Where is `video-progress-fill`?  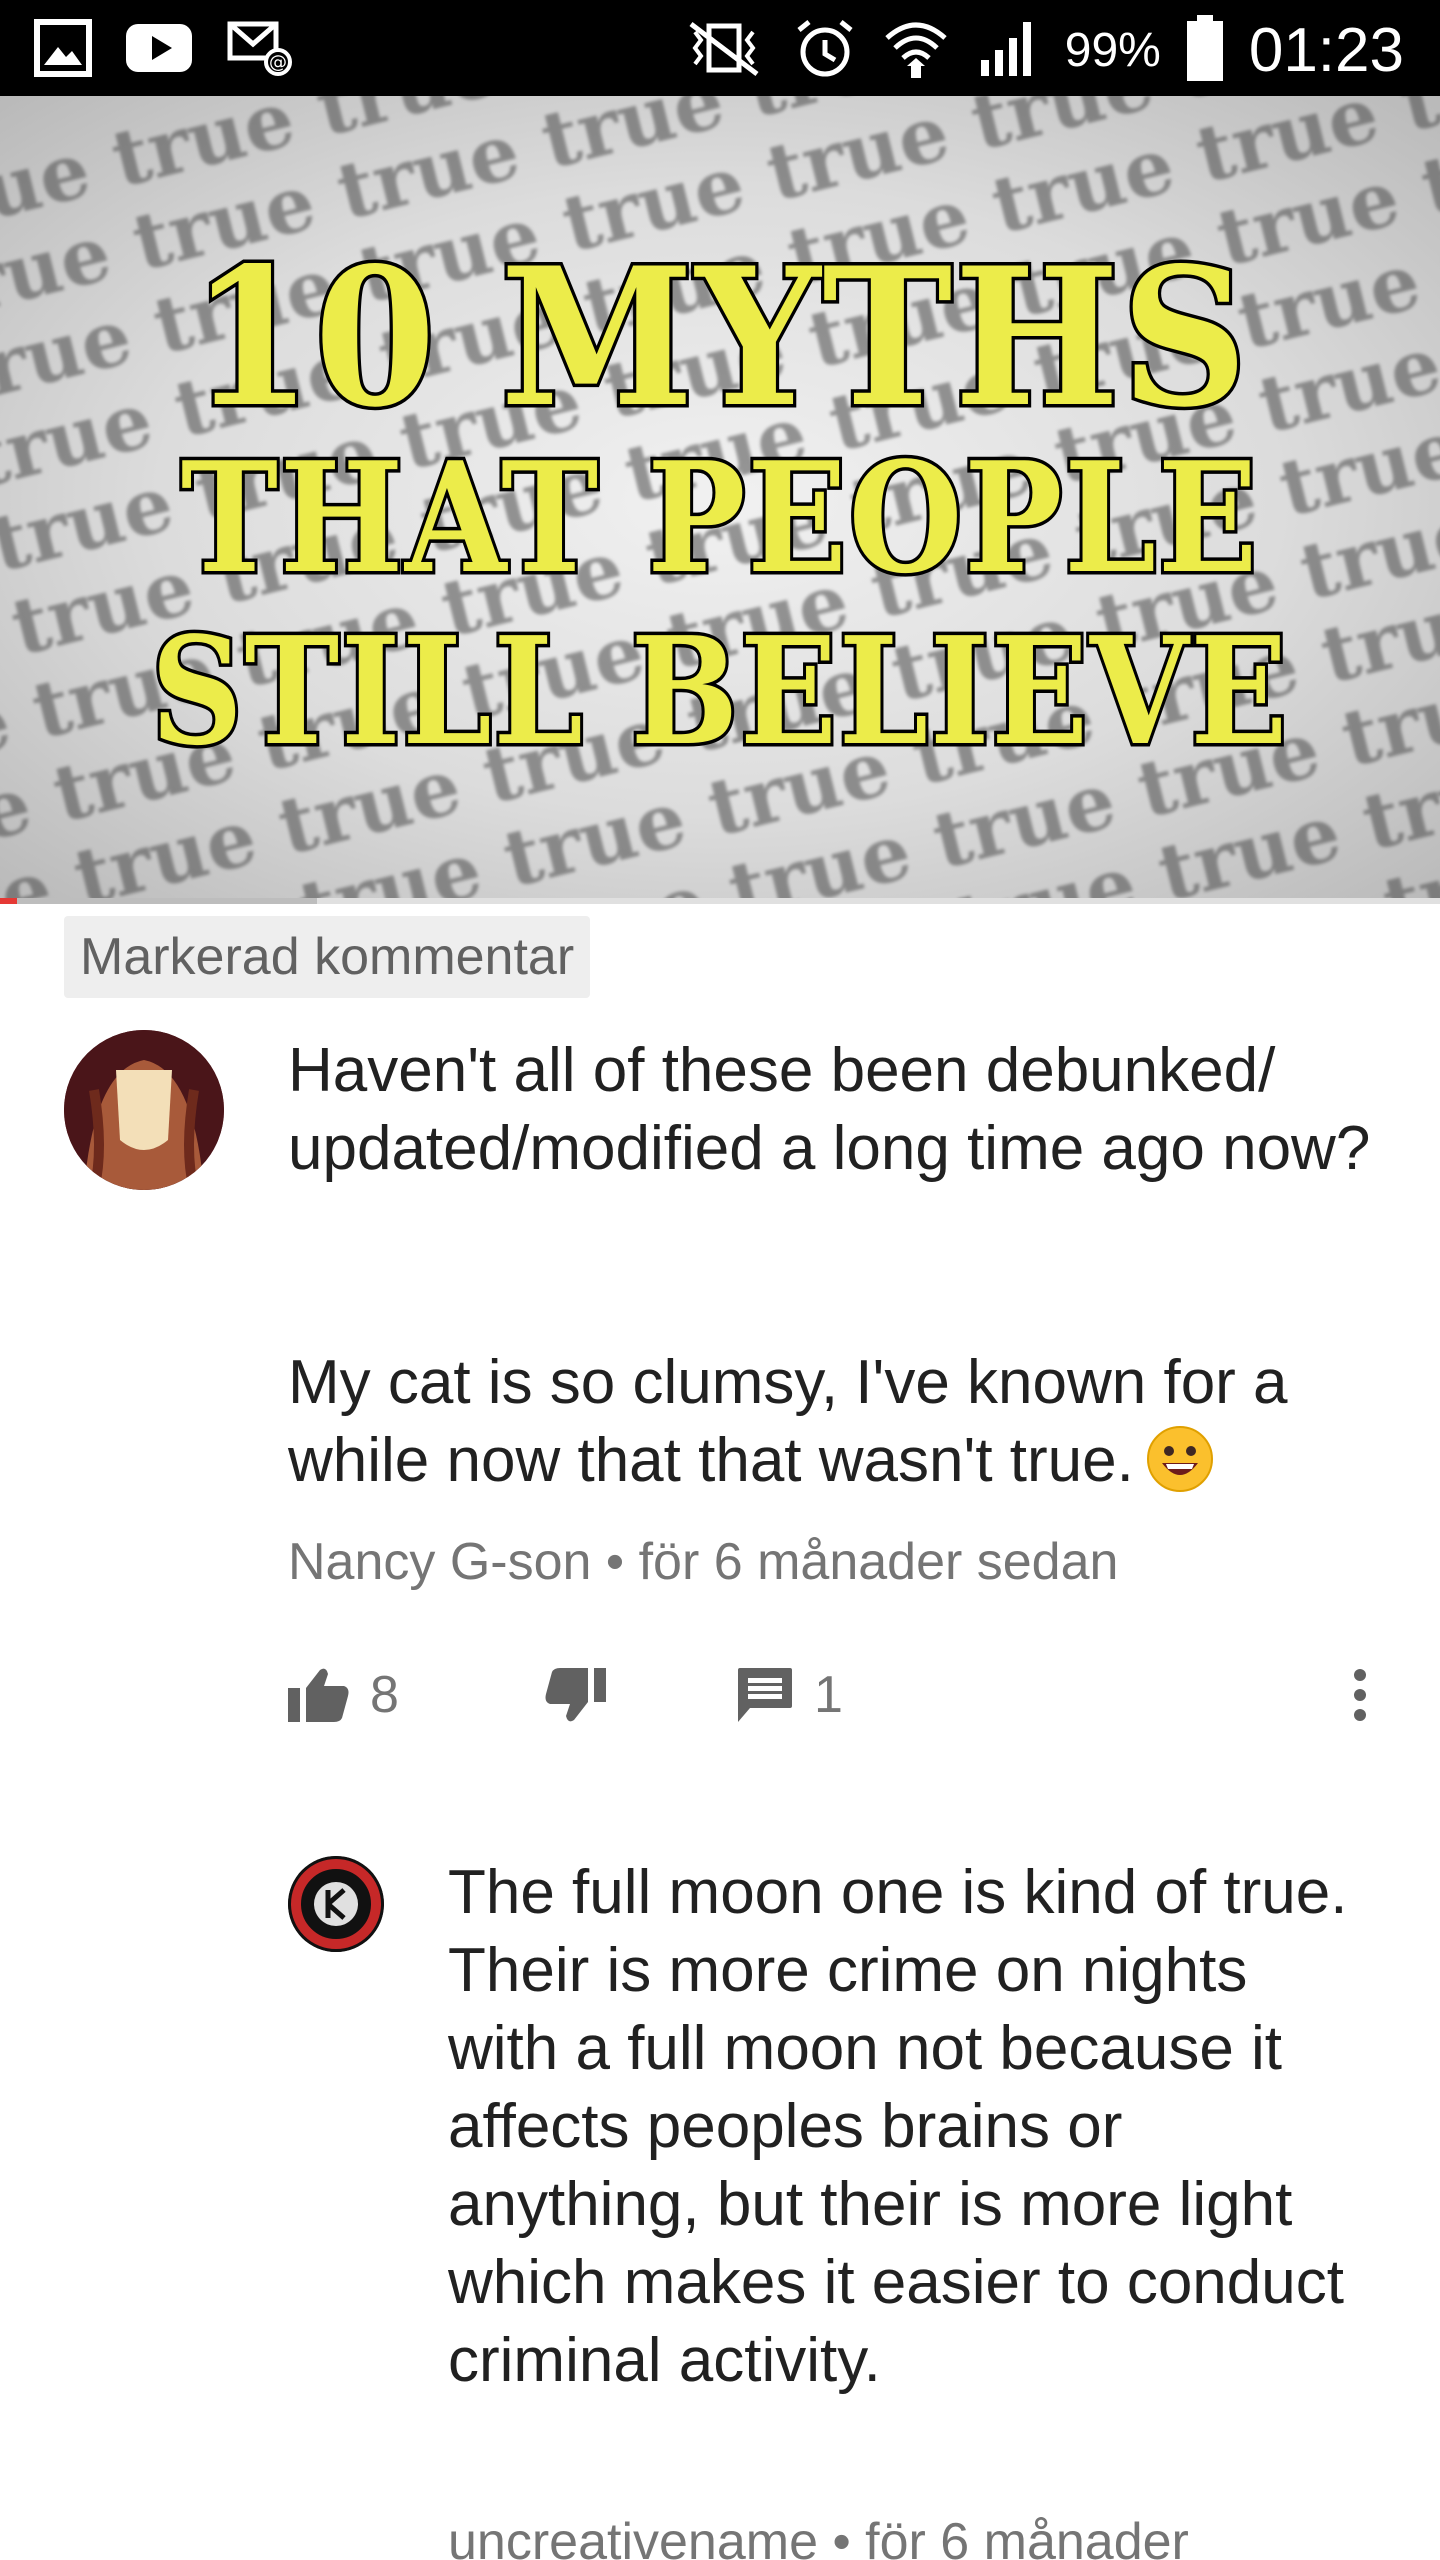 video-progress-fill is located at coordinates (9, 901).